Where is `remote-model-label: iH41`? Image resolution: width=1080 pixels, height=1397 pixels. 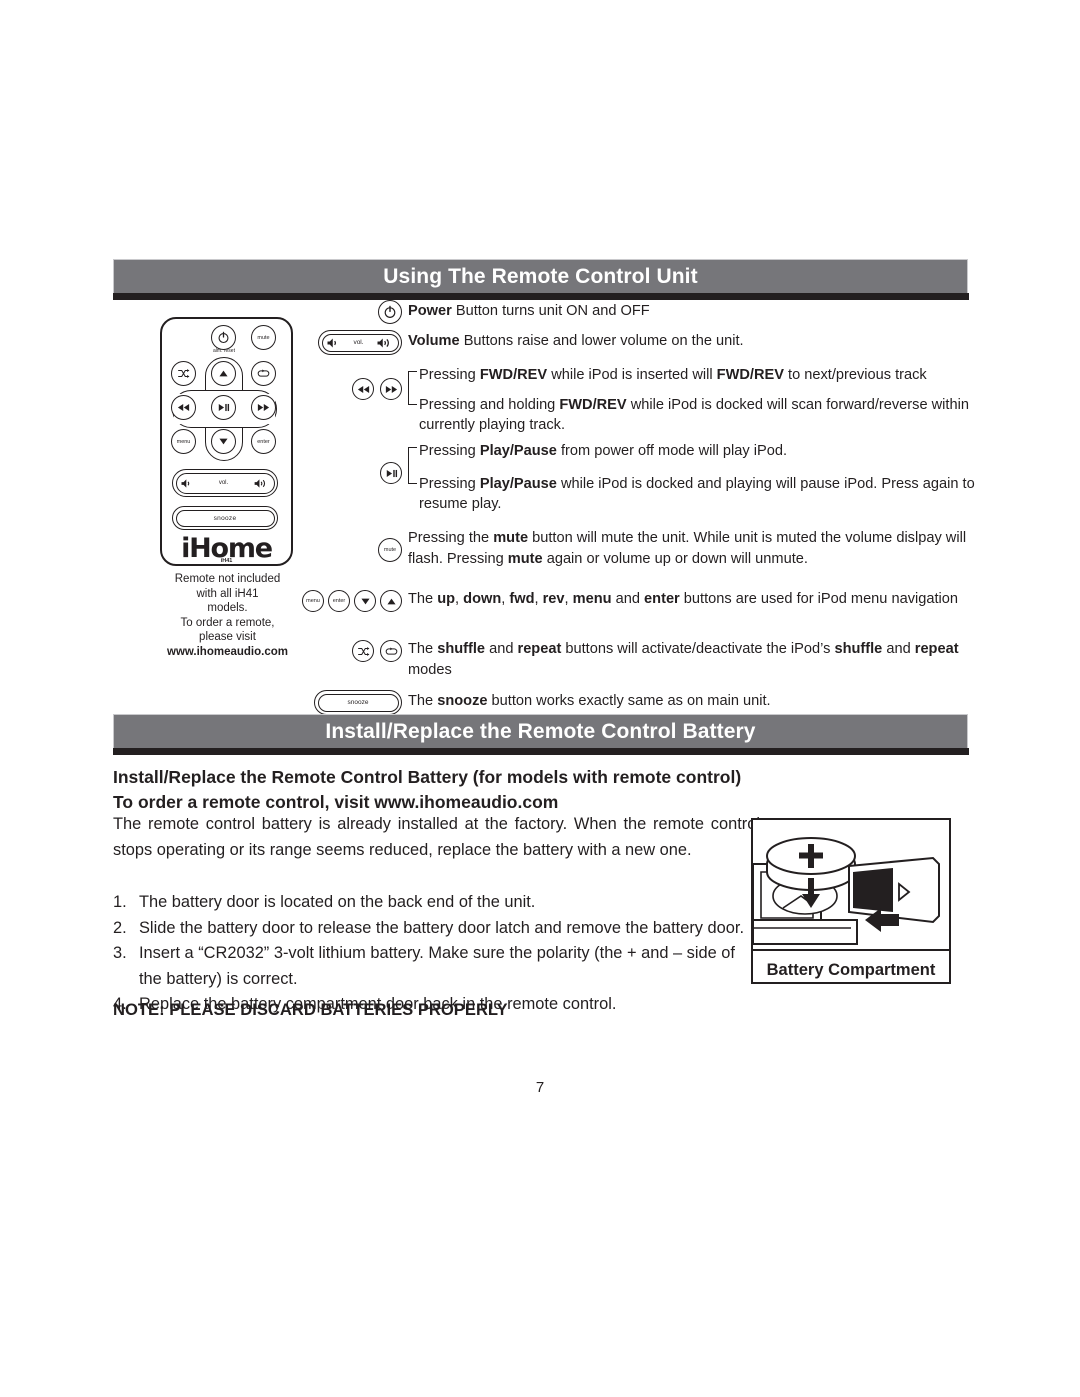
remote-model-label: iH41 is located at coordinates (226, 561).